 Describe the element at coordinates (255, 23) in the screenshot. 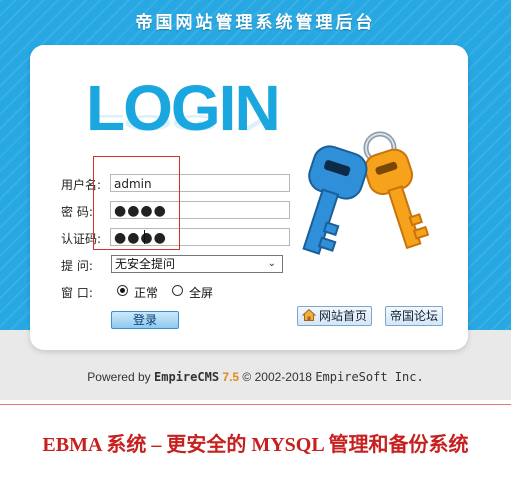

I see `page-title: 帝国网站管理系统管理后台` at that location.